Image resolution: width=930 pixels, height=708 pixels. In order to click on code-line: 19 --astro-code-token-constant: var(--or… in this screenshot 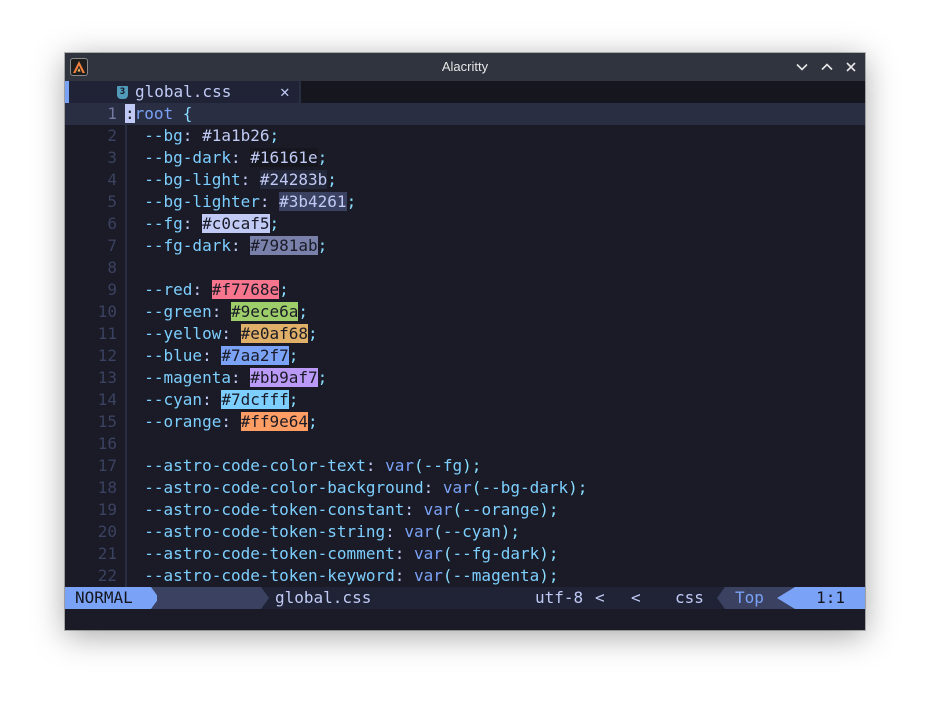, I will do `click(465, 510)`.